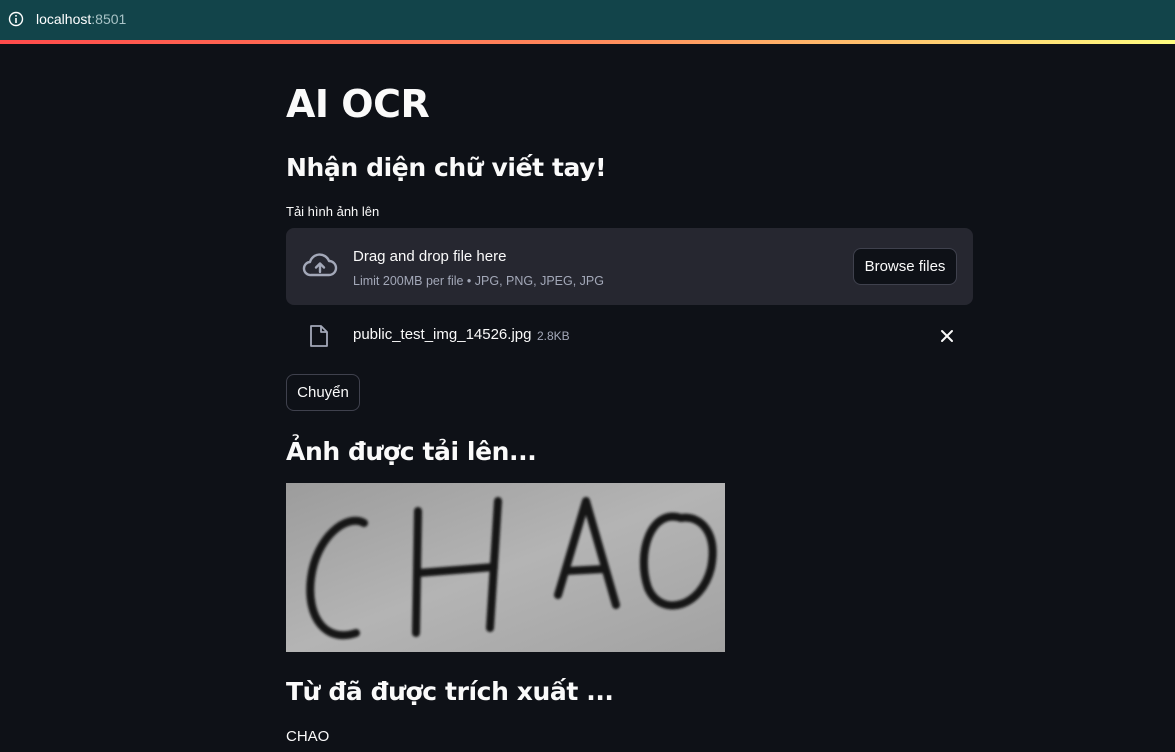  I want to click on dropzone-instructions: Drag and drop file here, so click(430, 256).